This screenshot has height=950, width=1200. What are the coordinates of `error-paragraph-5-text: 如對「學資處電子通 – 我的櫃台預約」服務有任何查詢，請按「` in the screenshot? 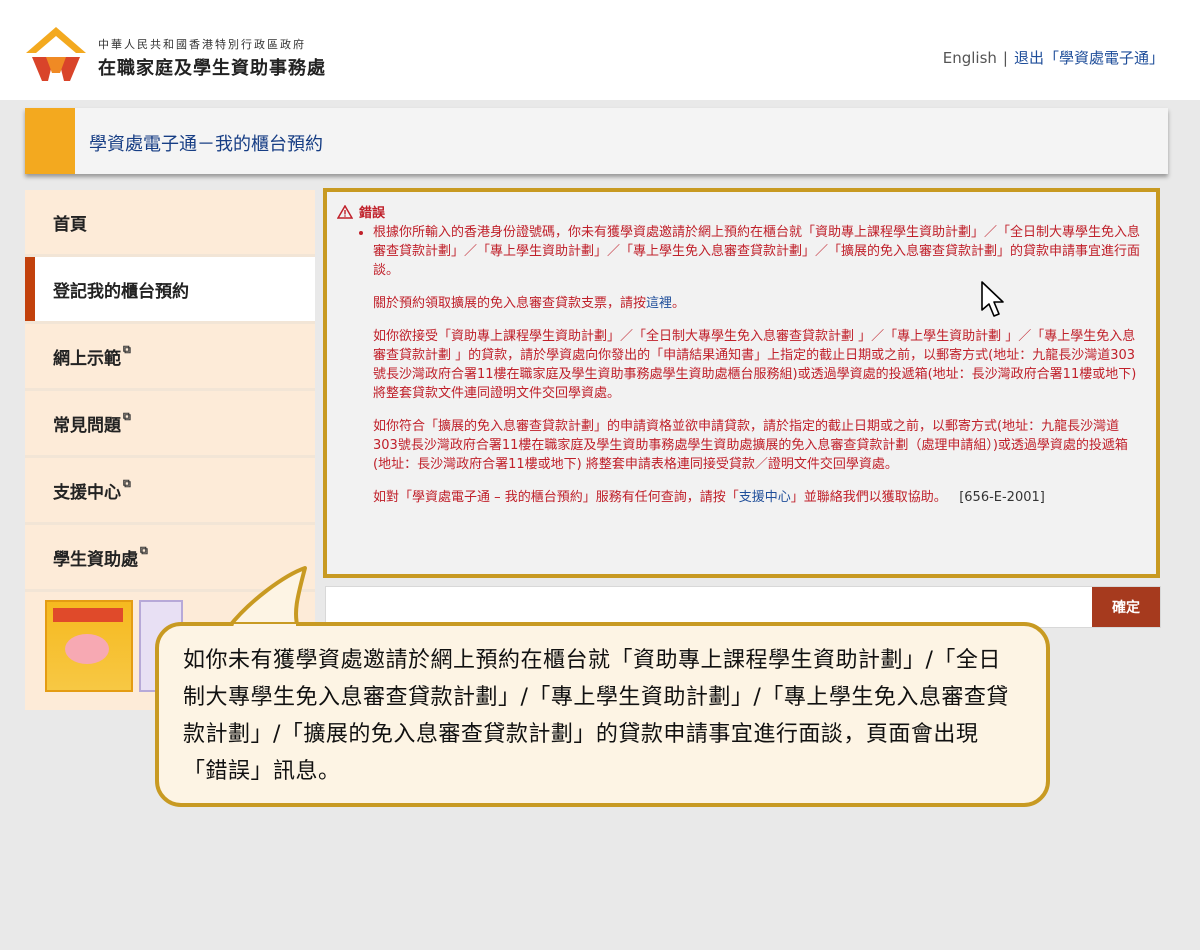 It's located at (556, 497).